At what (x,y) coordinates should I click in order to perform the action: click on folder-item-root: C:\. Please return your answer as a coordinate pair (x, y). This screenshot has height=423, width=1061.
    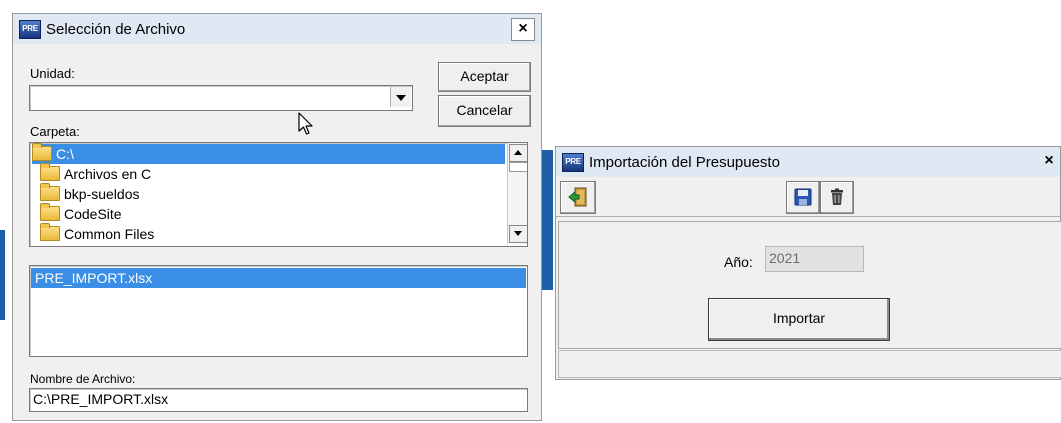
    Looking at the image, I should click on (268, 153).